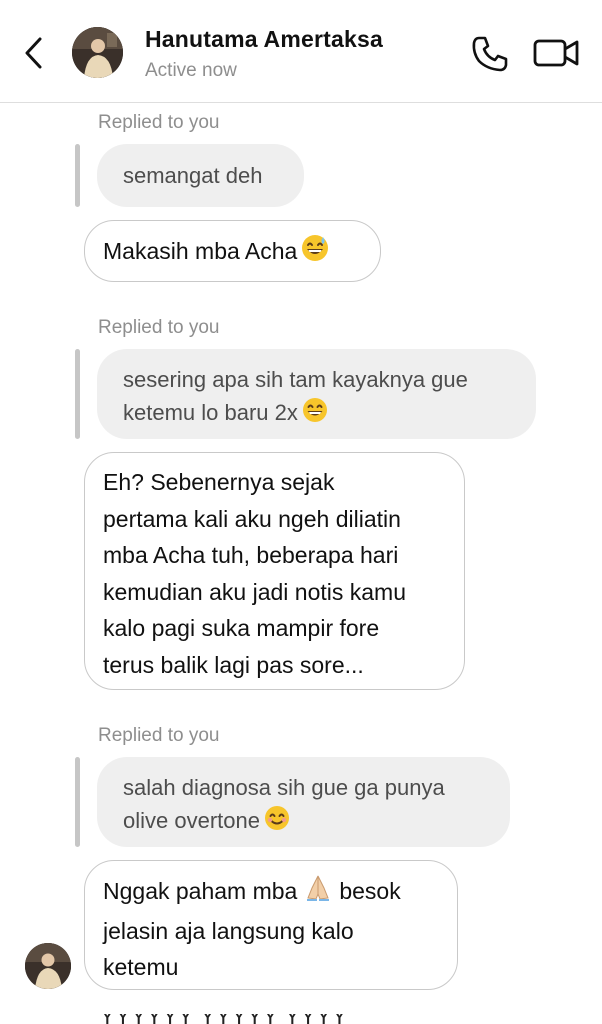 Image resolution: width=602 pixels, height=1024 pixels. What do you see at coordinates (219, 482) in the screenshot?
I see `message-text-line: Eh? Sebenernya sejak` at bounding box center [219, 482].